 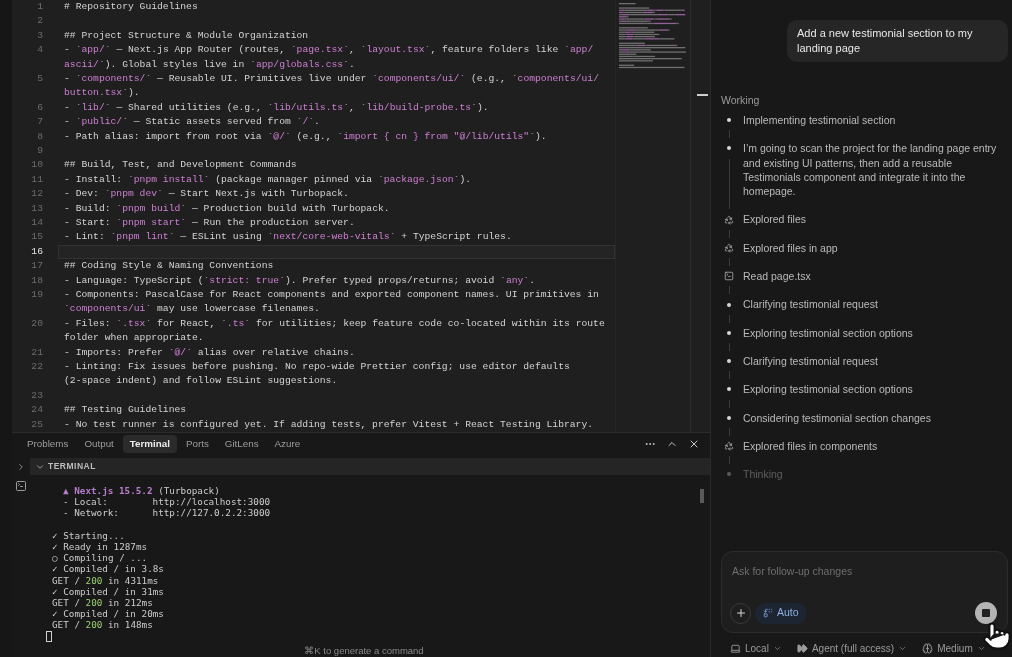 What do you see at coordinates (37, 194) in the screenshot?
I see `line-number: 12` at bounding box center [37, 194].